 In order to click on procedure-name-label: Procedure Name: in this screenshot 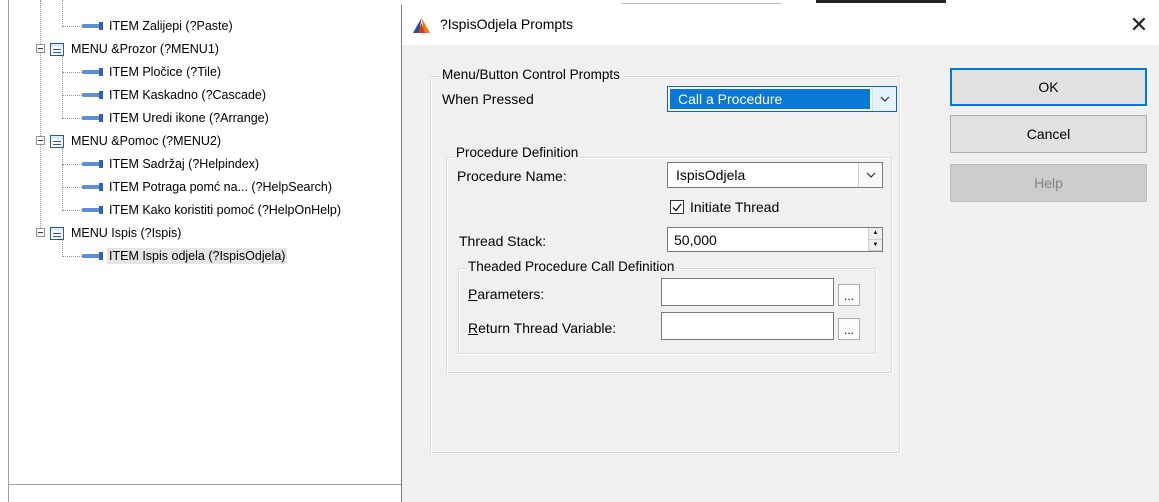, I will do `click(512, 176)`.